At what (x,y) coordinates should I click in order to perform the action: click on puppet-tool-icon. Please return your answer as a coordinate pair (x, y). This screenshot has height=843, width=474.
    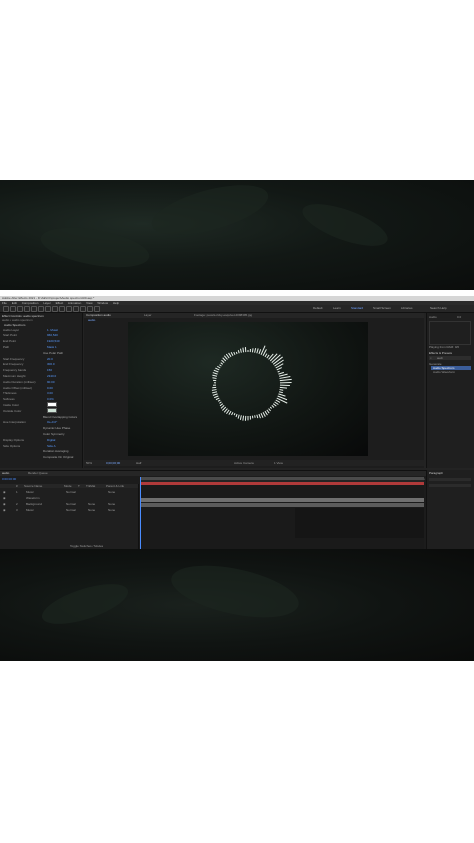
    Looking at the image, I should click on (97, 309).